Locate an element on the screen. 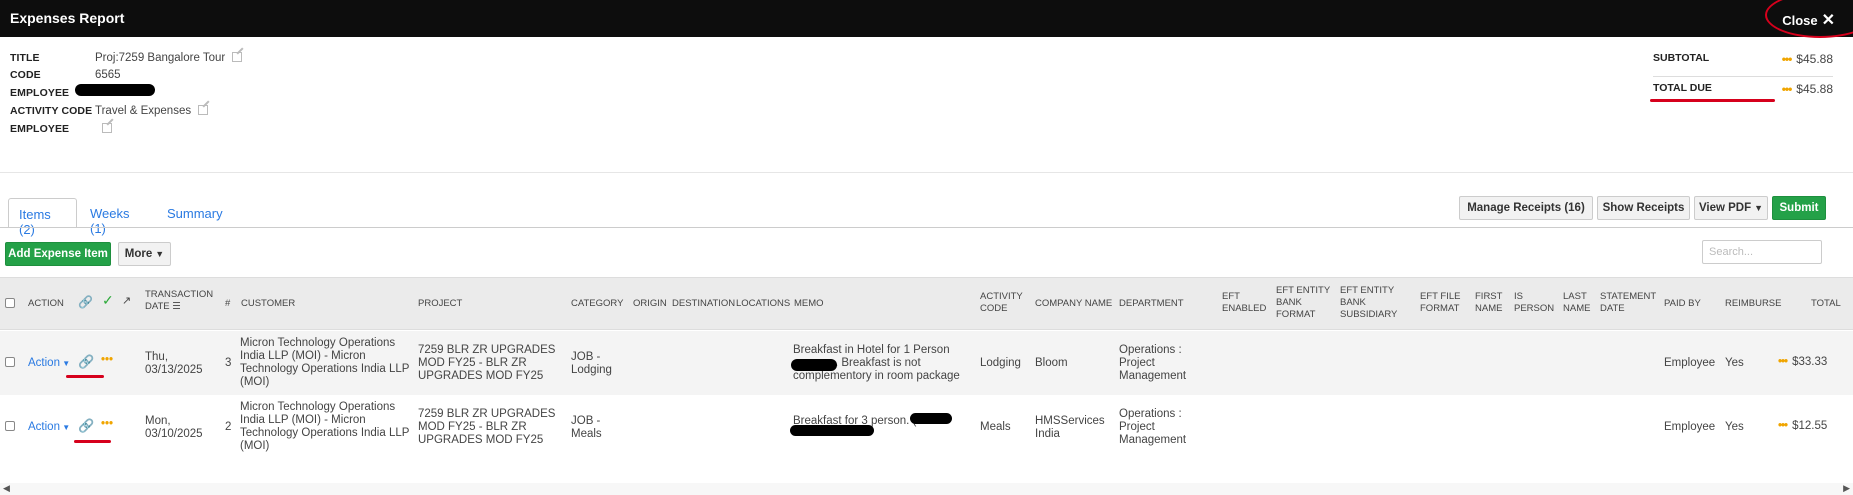 Image resolution: width=1853 pixels, height=495 pixels. date-day: Thu, is located at coordinates (157, 357).